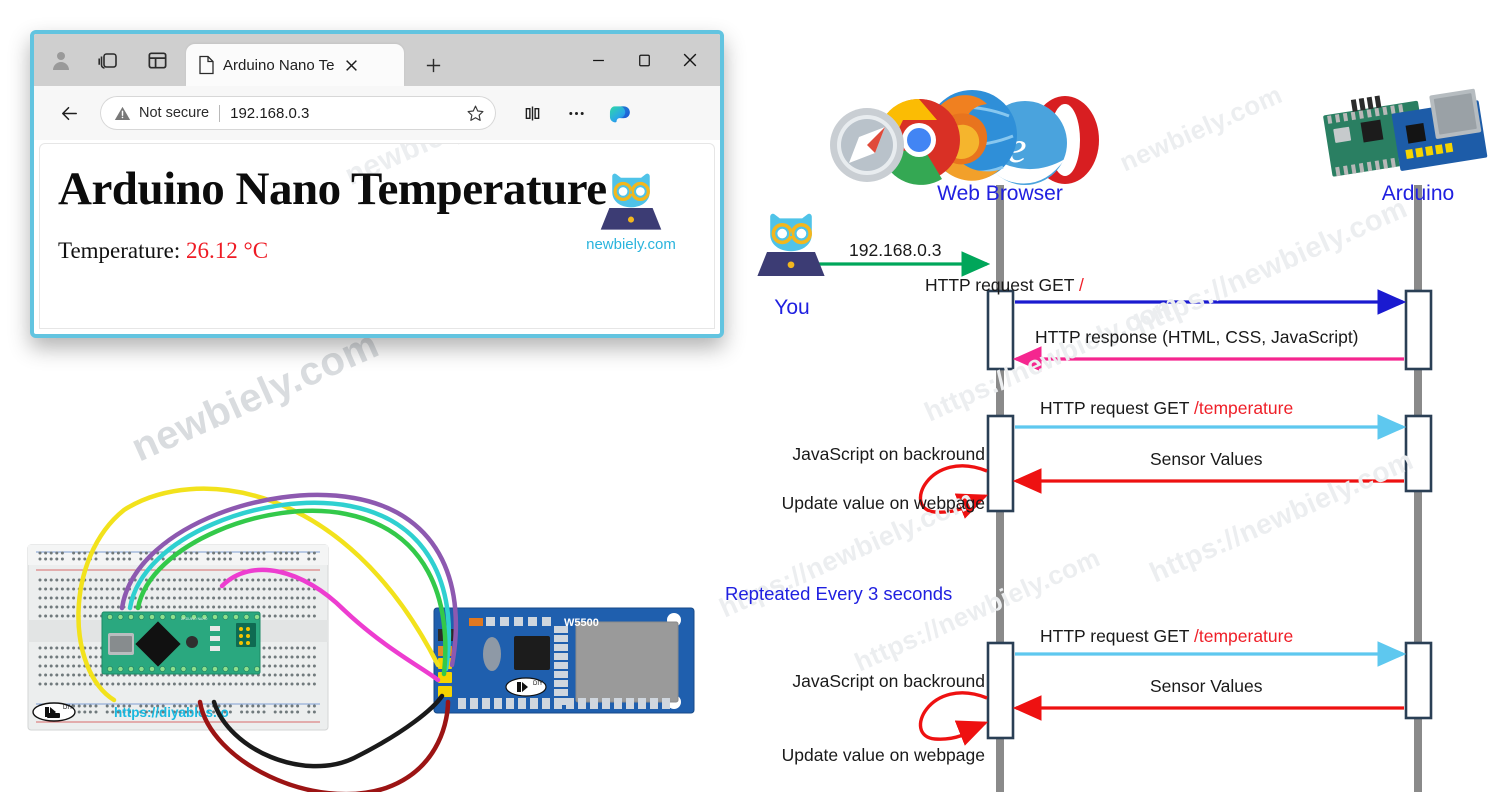  Describe the element at coordinates (1405, 132) in the screenshot. I see `arduino-nano-board-icon` at that location.